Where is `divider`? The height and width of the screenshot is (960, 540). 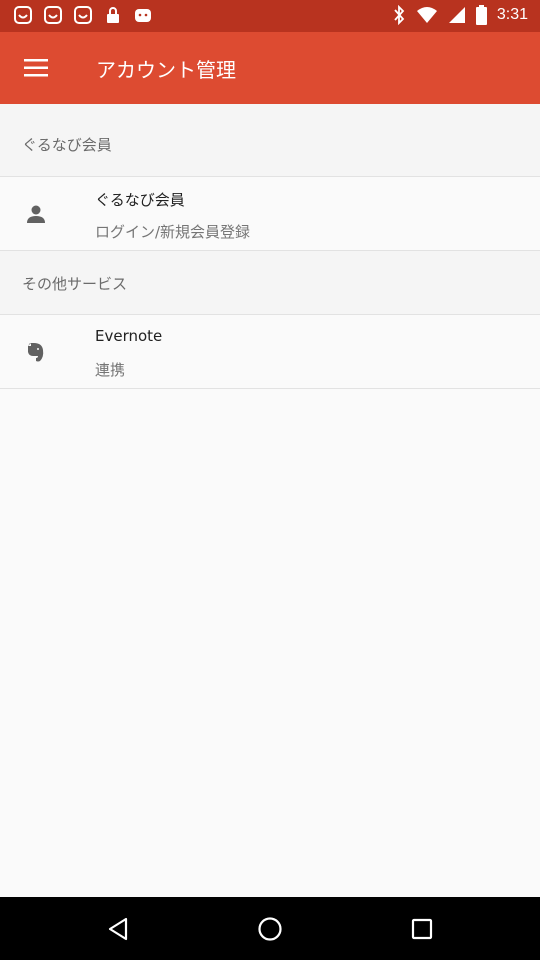
divider is located at coordinates (270, 388).